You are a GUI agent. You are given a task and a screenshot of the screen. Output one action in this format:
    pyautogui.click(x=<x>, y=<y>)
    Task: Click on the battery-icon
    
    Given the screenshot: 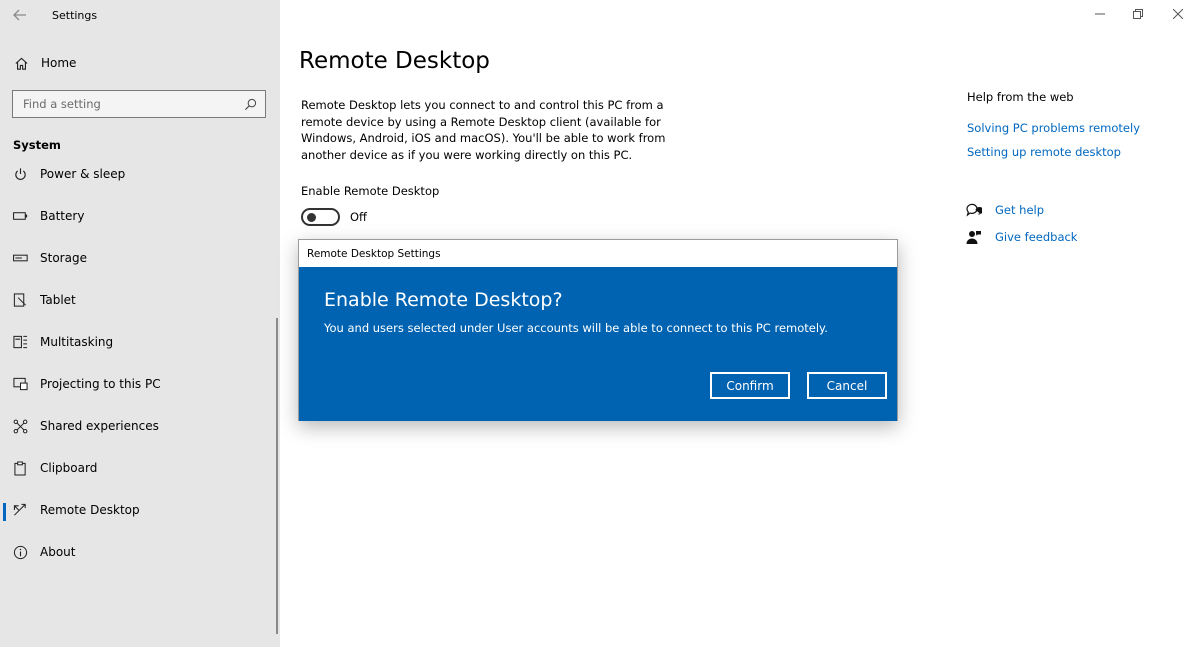 What is the action you would take?
    pyautogui.click(x=20, y=216)
    